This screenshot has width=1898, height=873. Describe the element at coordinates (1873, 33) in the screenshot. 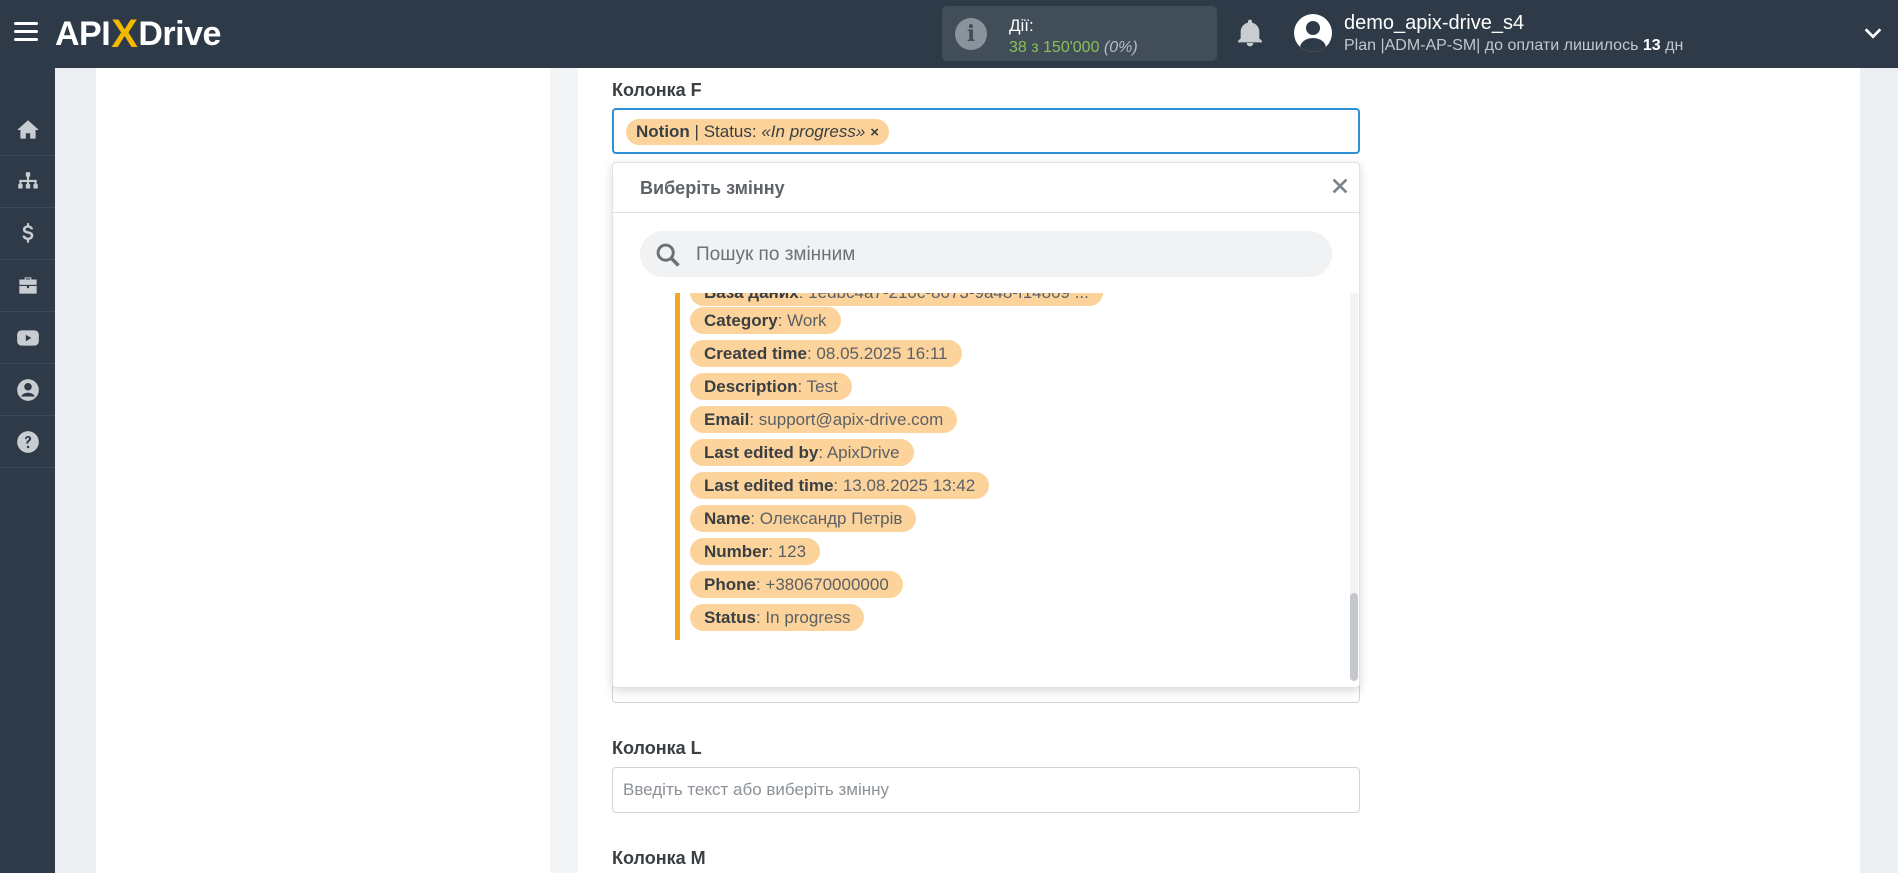

I see `chevron-down-icon` at that location.